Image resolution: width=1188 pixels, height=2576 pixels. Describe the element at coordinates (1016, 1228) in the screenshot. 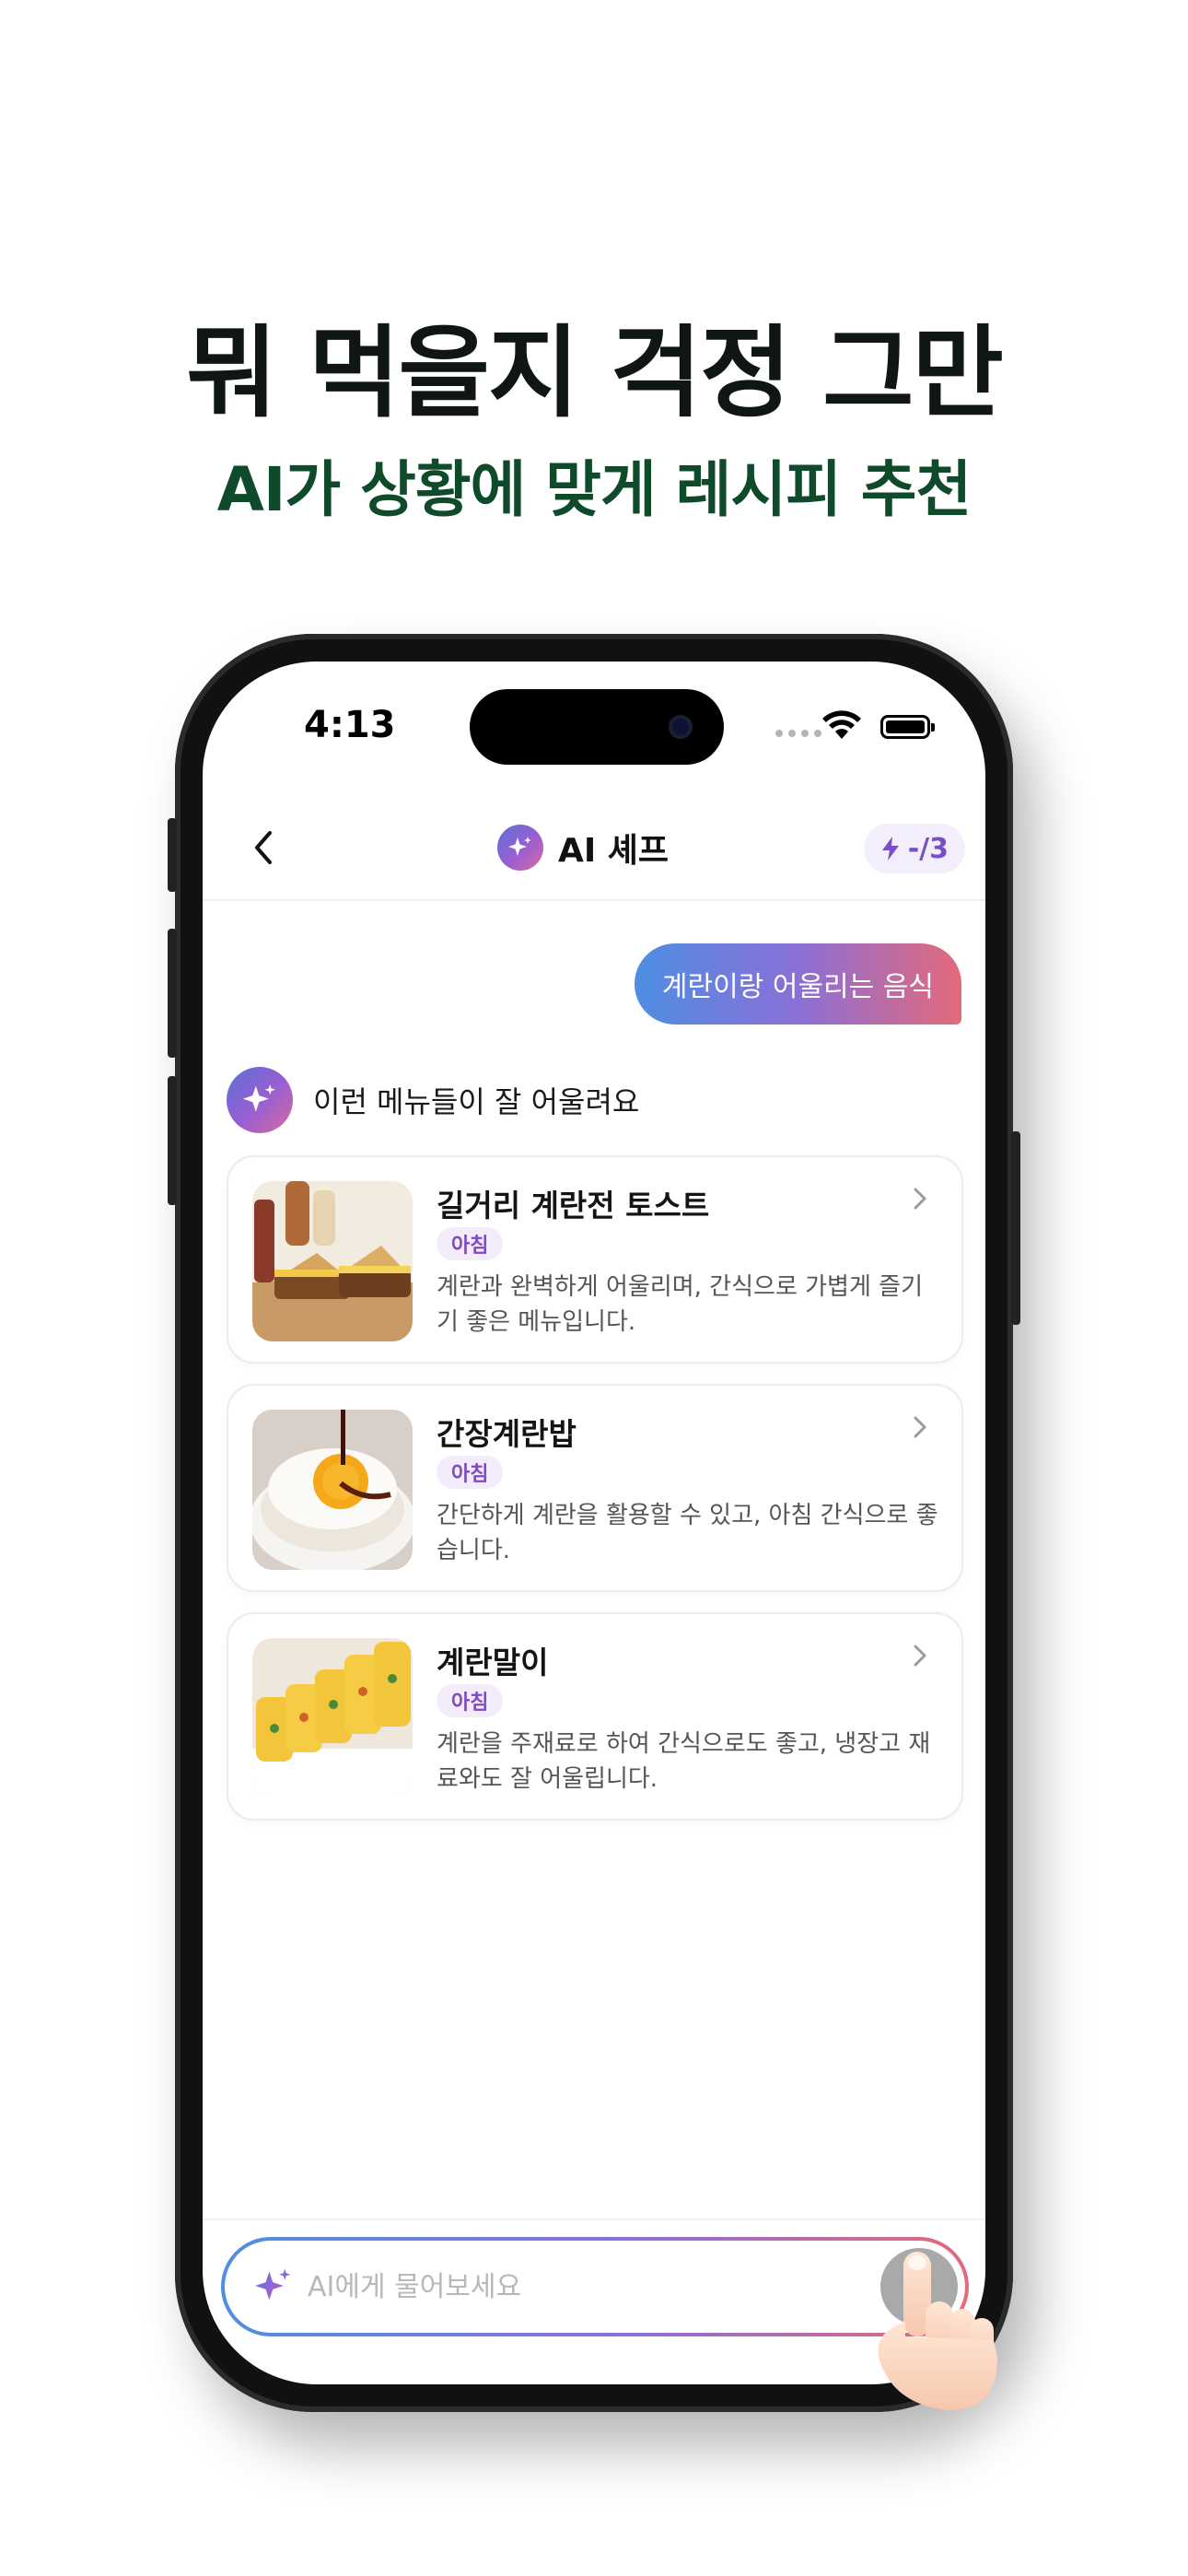

I see `power-button` at that location.